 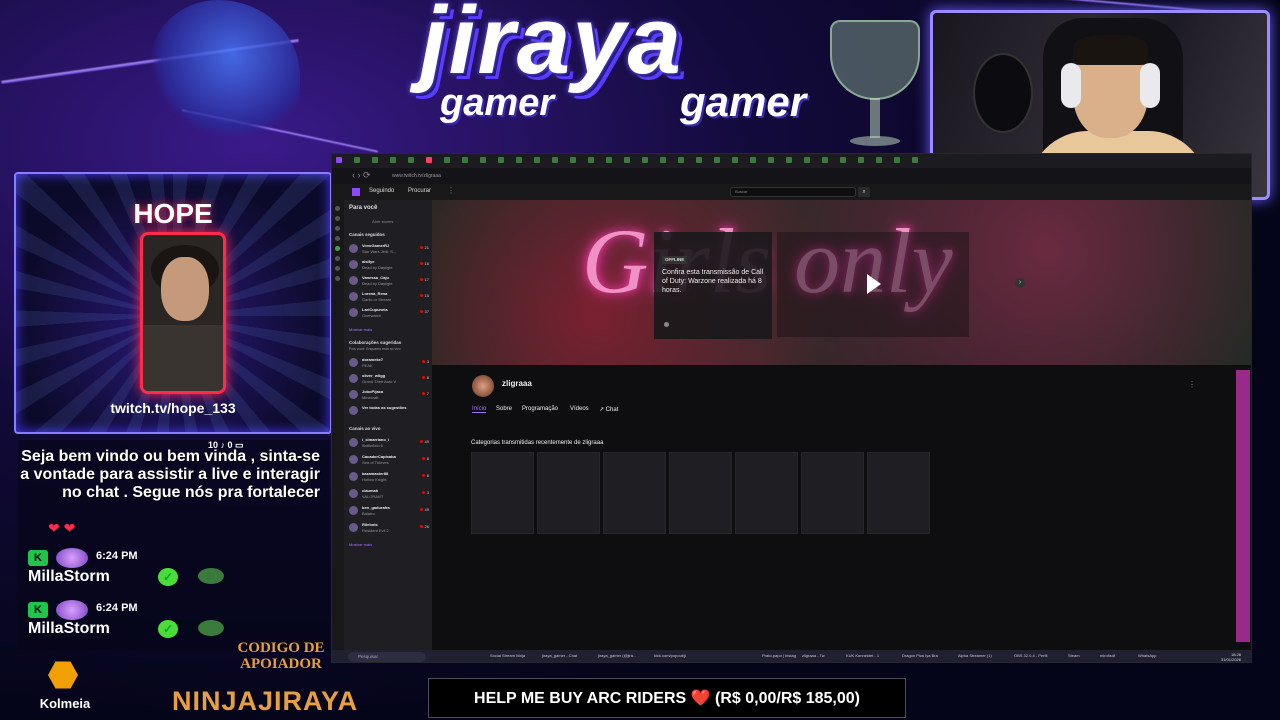 What do you see at coordinates (389, 249) in the screenshot?
I see `sidebar-channel: VovoGamerRJ Star Wars Jedi: S... 21` at bounding box center [389, 249].